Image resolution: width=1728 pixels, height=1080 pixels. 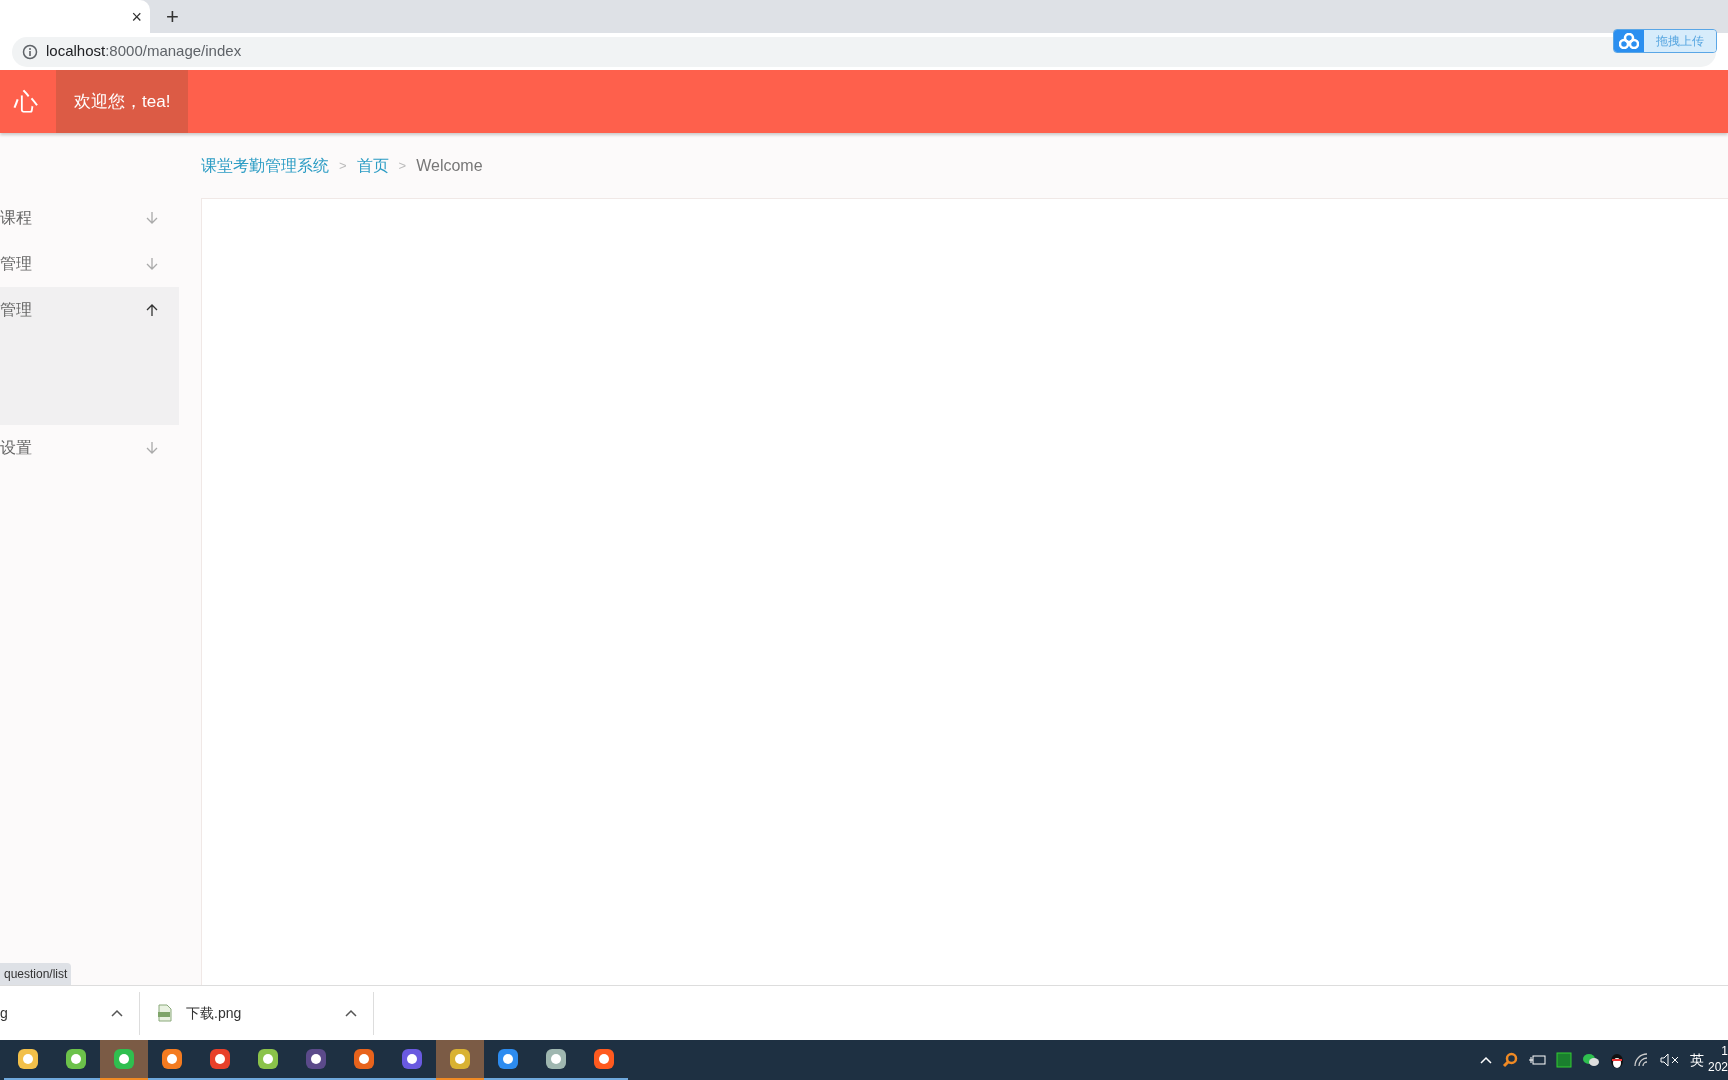 What do you see at coordinates (16, 448) in the screenshot?
I see `menu-label: 设置` at bounding box center [16, 448].